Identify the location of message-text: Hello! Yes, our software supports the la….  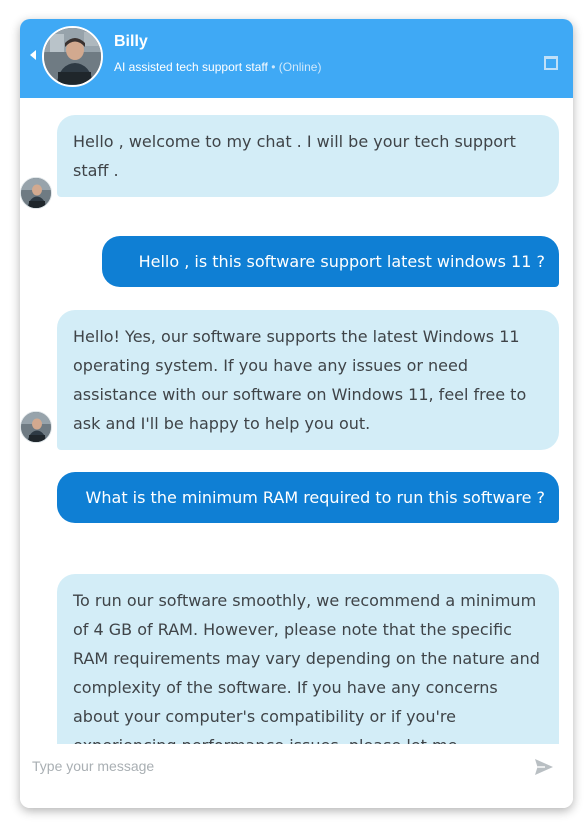
(300, 380).